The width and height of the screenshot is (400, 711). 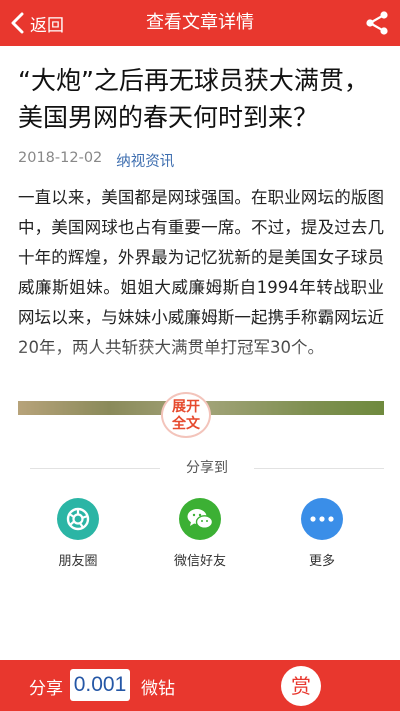 What do you see at coordinates (201, 160) in the screenshot?
I see `article-meta: 2018-12-02 纳视资讯` at bounding box center [201, 160].